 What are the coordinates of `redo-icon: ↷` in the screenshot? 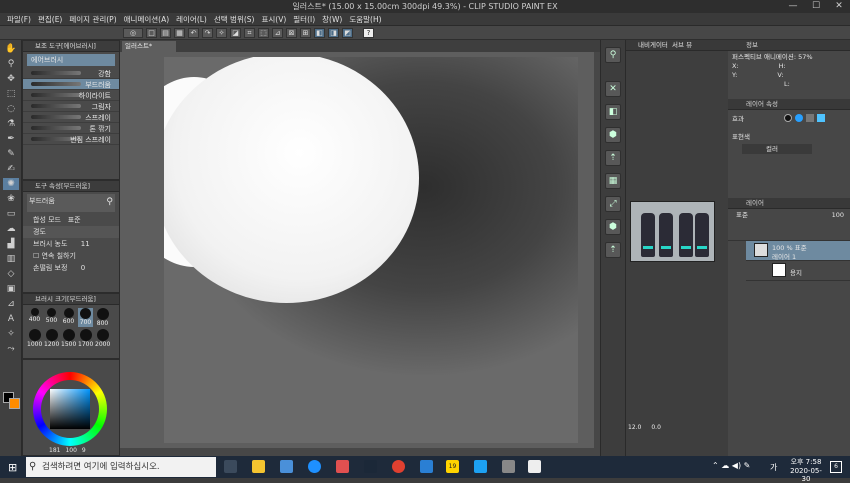 It's located at (207, 32).